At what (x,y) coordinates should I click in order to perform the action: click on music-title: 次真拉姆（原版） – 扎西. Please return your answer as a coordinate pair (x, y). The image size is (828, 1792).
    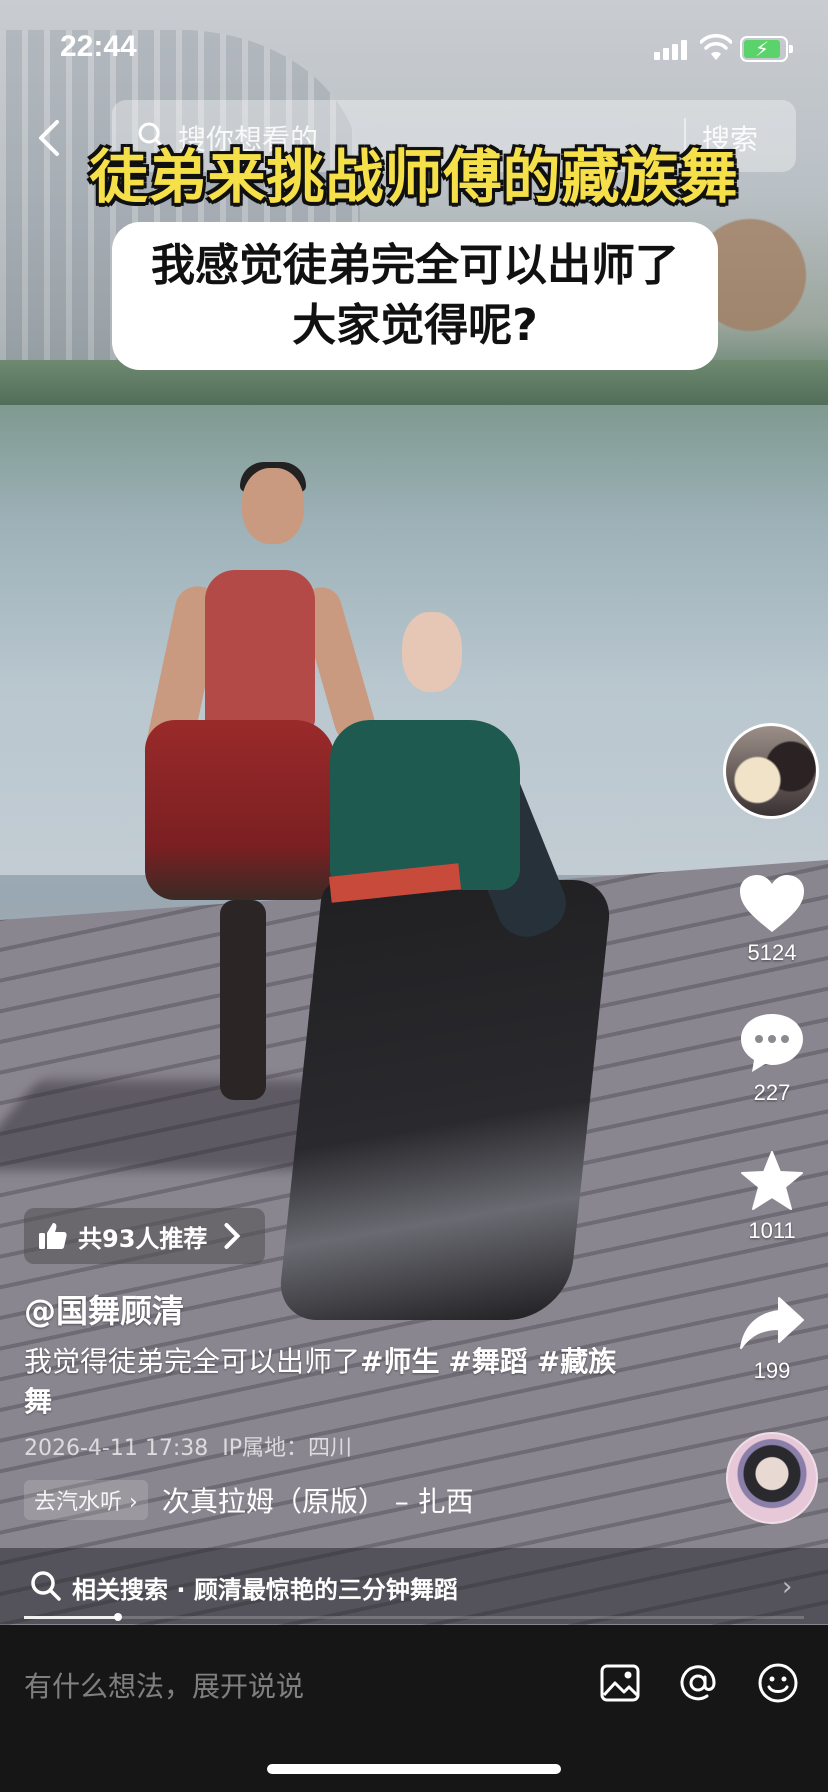
    Looking at the image, I should click on (317, 1501).